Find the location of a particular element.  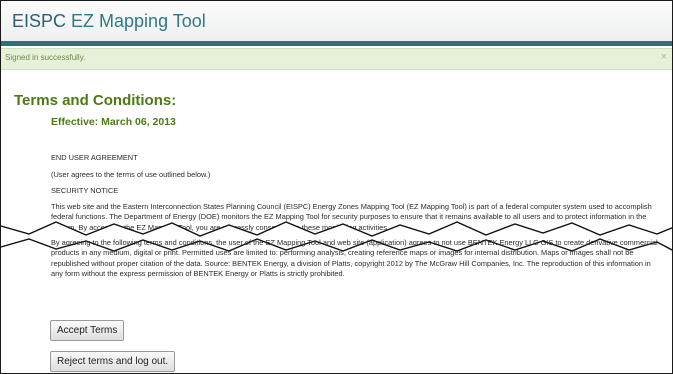

app-header: EISPC EZ Mapping Tool is located at coordinates (336, 21).